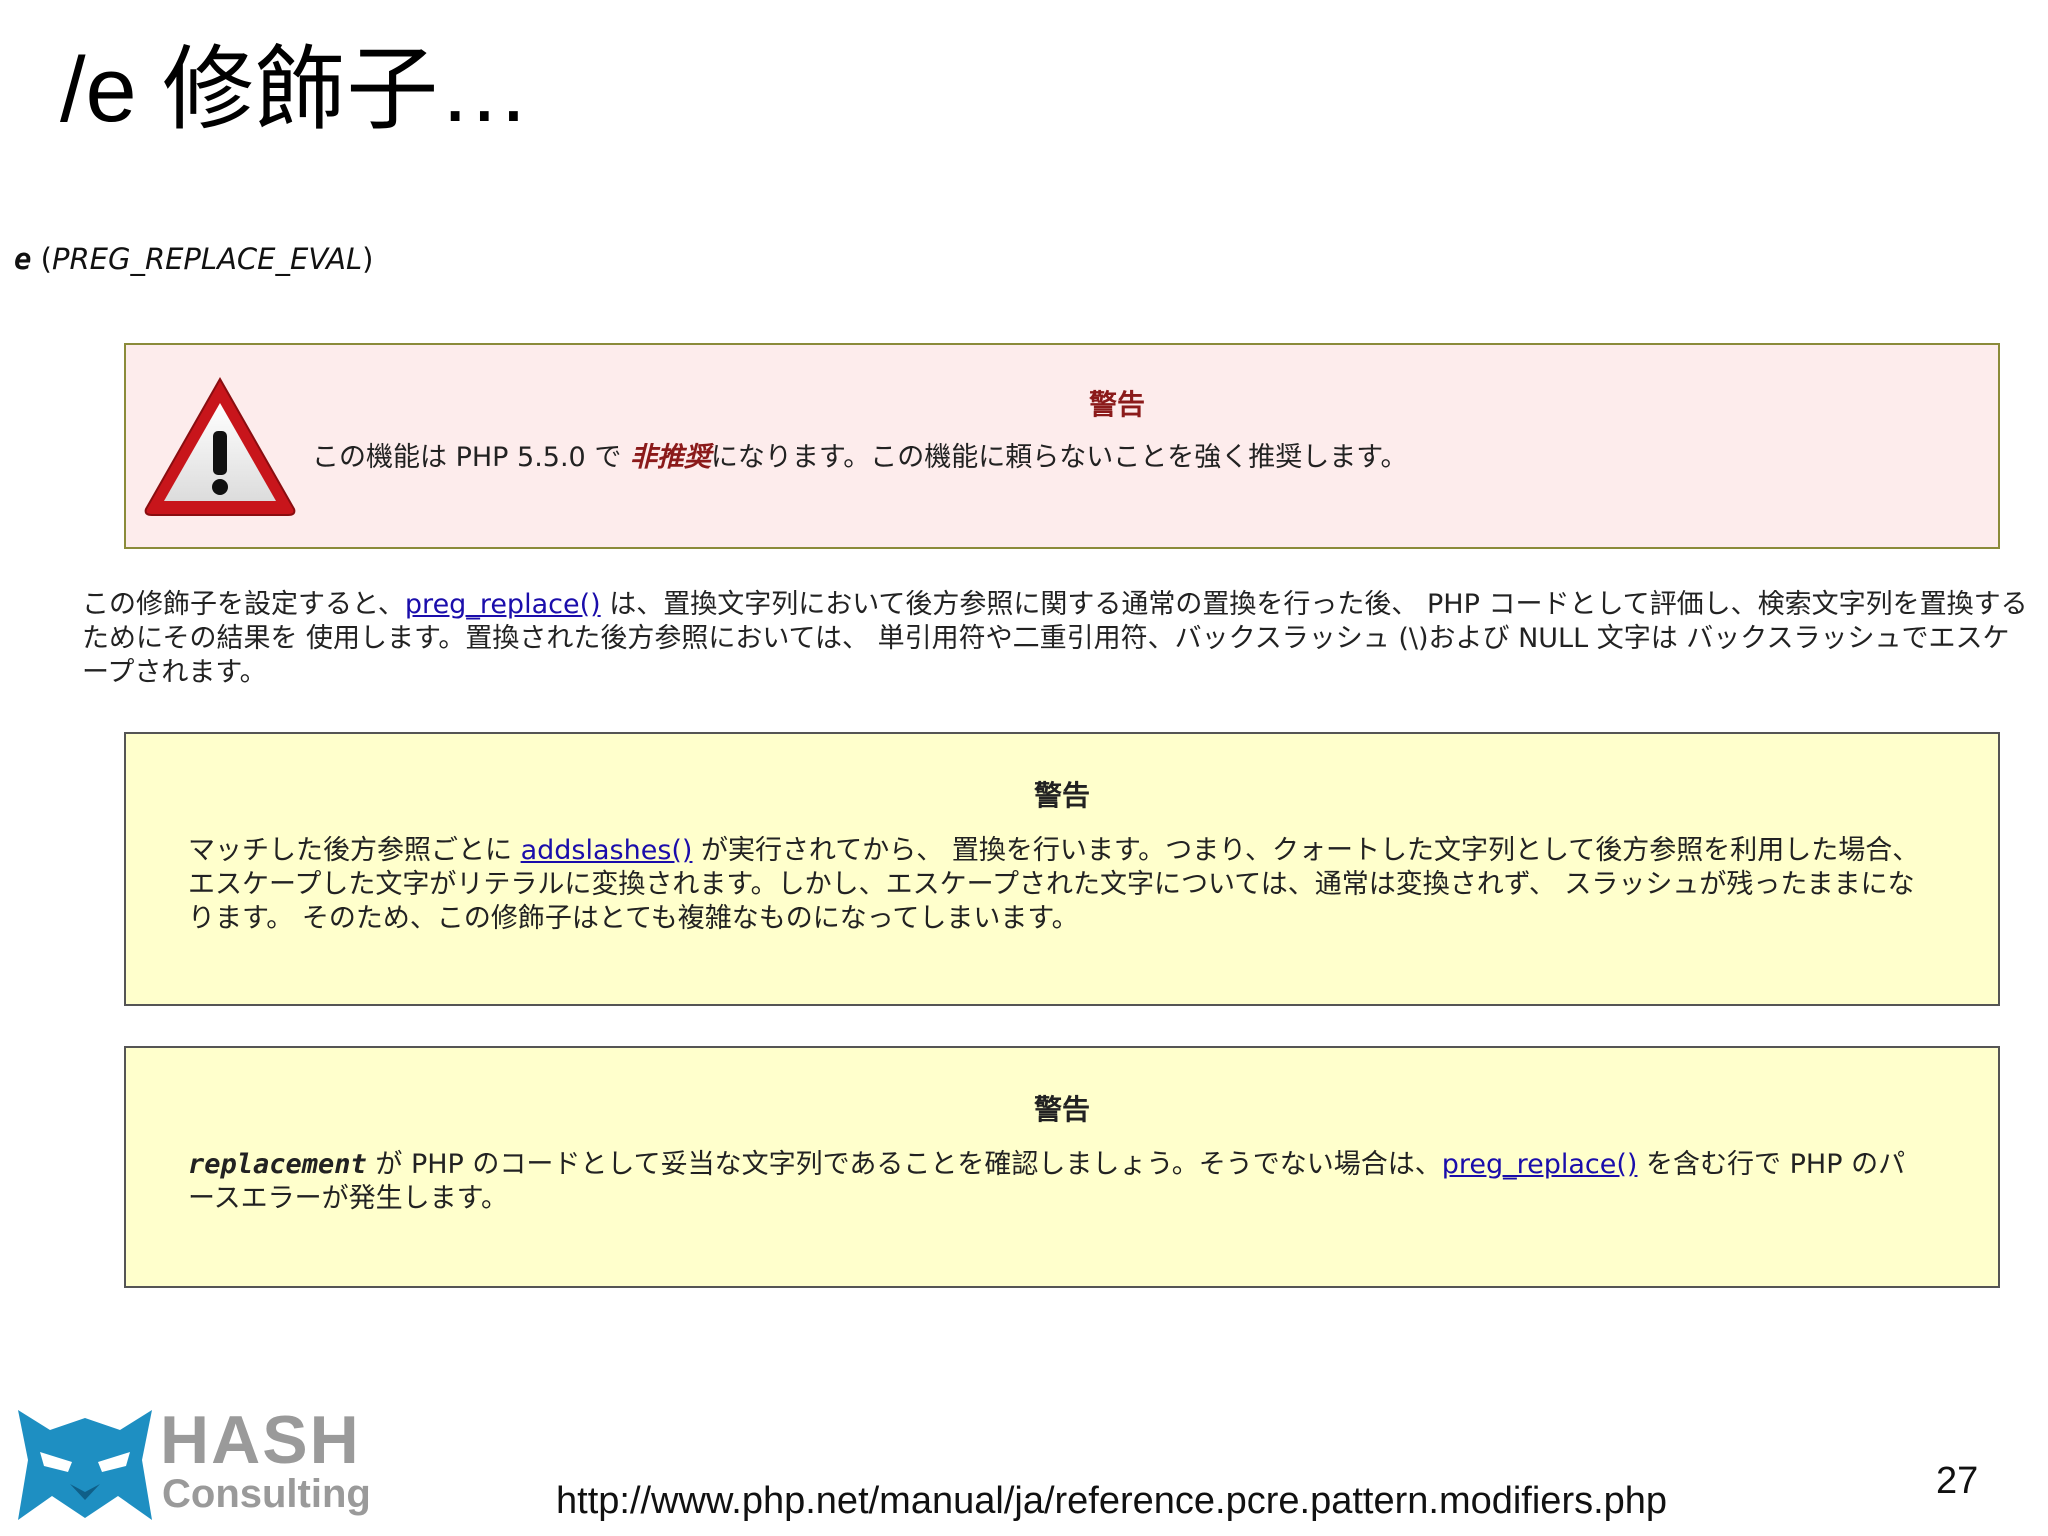 The height and width of the screenshot is (1536, 2048). I want to click on addslashes-link: addslashes(), so click(607, 850).